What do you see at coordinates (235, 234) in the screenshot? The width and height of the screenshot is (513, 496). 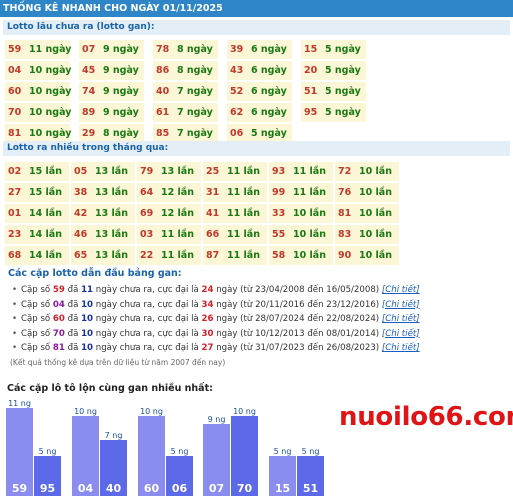 I see `number-cell: 66 11 lần` at bounding box center [235, 234].